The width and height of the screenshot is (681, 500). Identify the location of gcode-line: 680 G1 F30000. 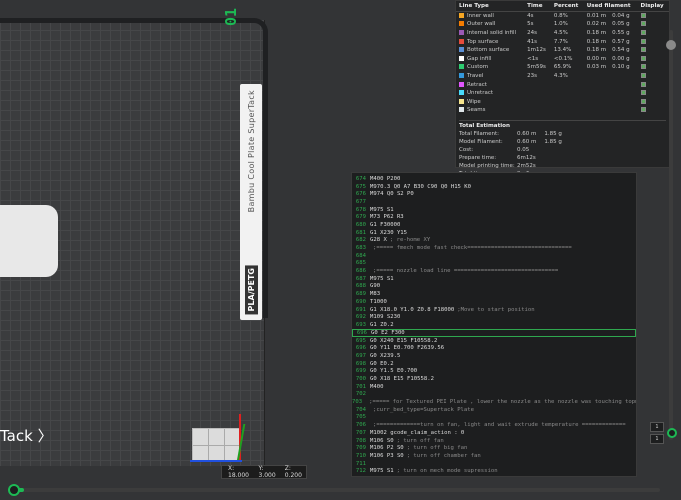
(494, 225).